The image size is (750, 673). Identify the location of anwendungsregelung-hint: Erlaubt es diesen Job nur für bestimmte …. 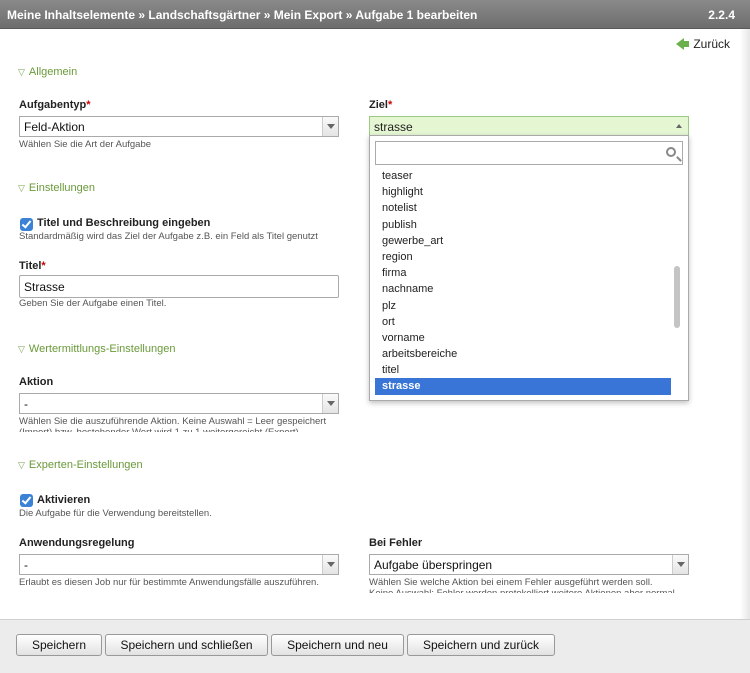
(169, 582).